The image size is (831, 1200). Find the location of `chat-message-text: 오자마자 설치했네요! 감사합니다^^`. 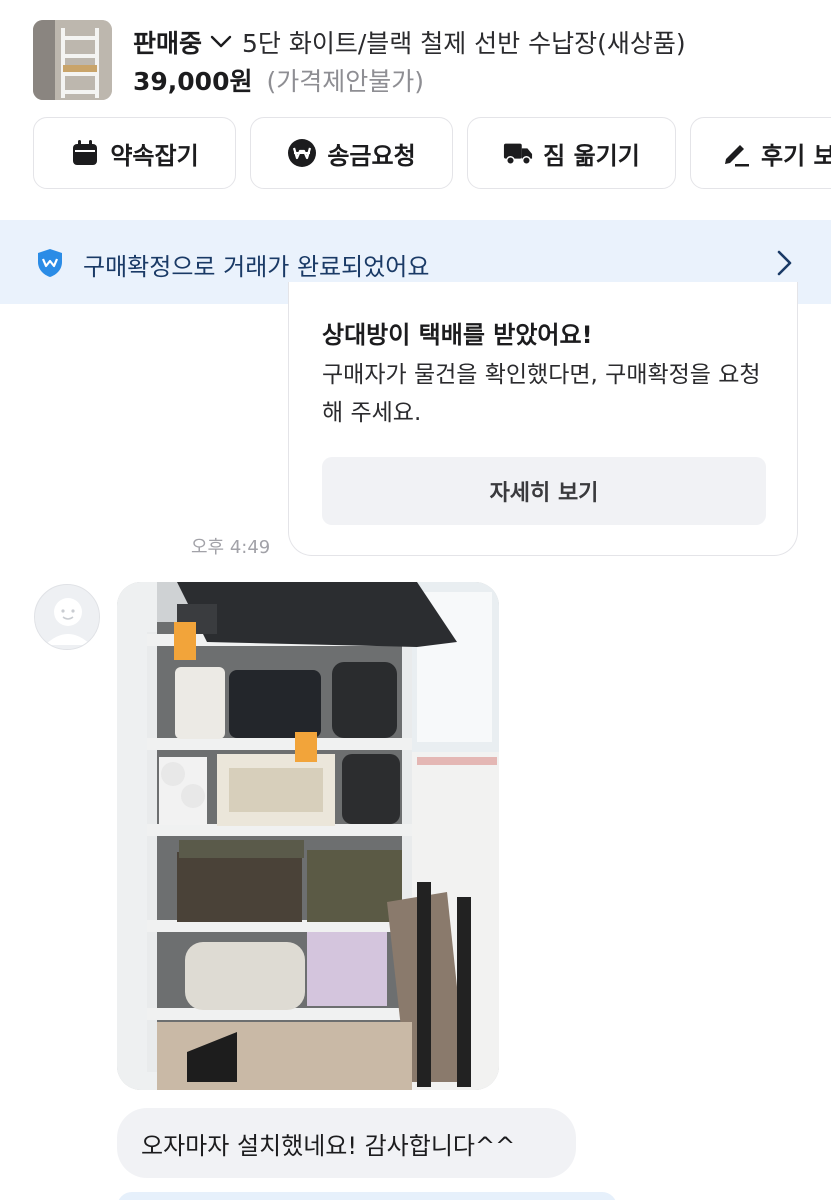

chat-message-text: 오자마자 설치했네요! 감사합니다^^ is located at coordinates (328, 1145).